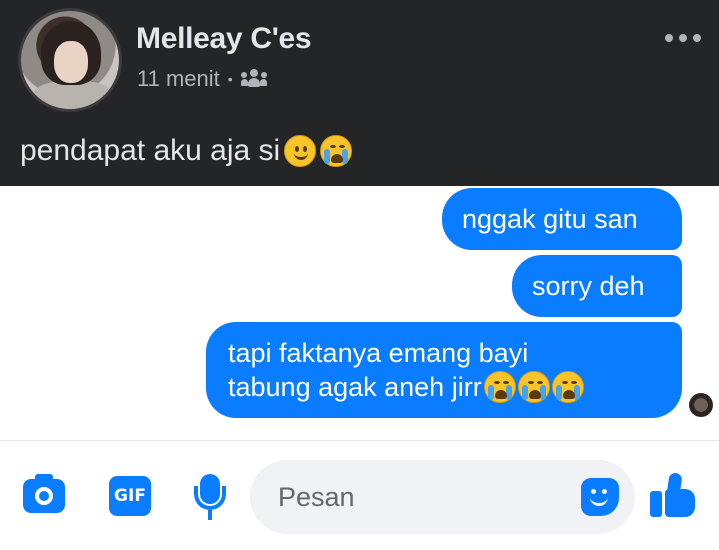  I want to click on post-time: 11 menit, so click(178, 79).